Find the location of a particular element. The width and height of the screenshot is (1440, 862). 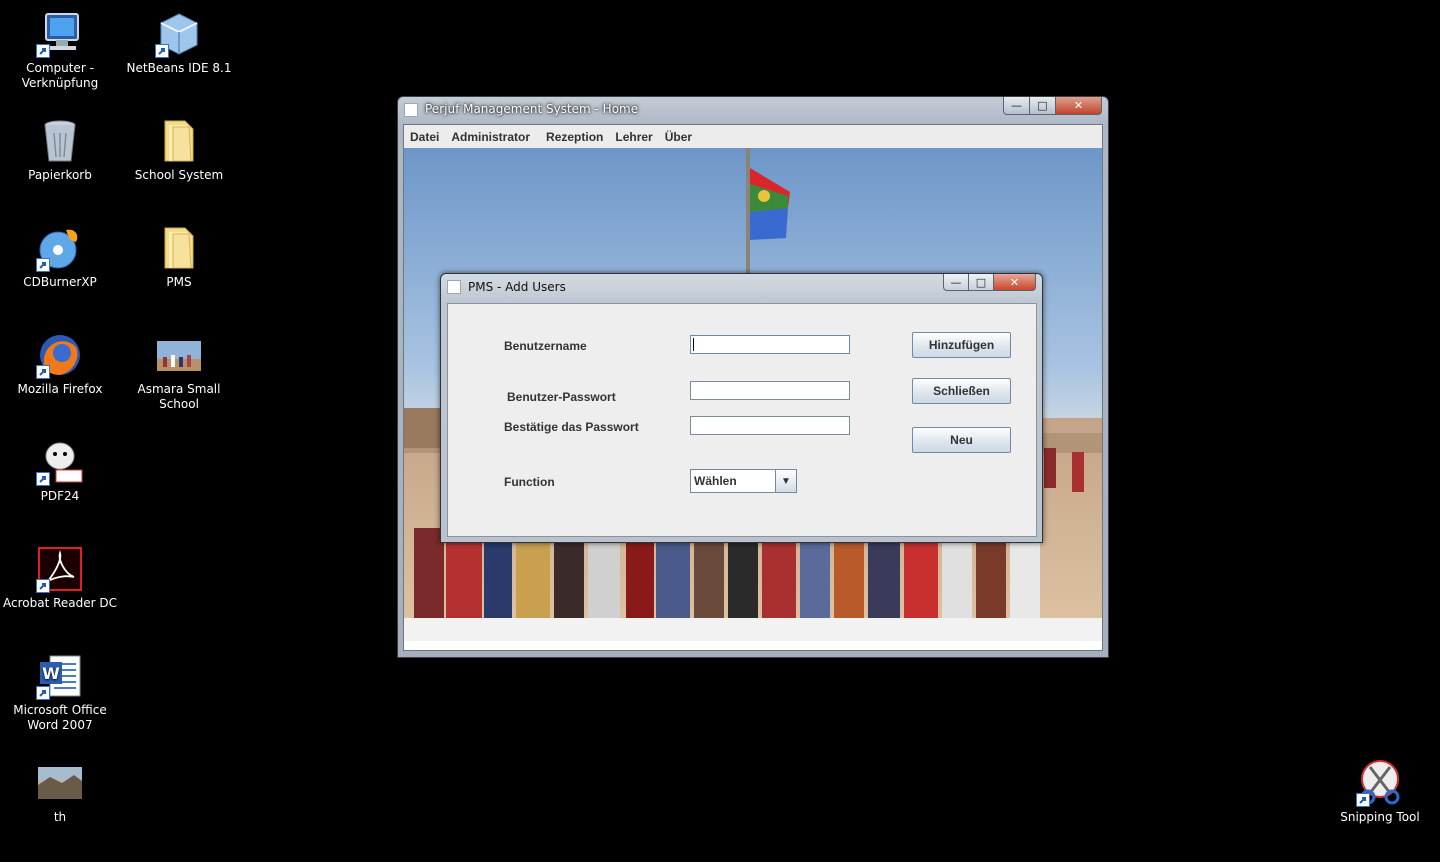

photo-icon is located at coordinates (179, 355).